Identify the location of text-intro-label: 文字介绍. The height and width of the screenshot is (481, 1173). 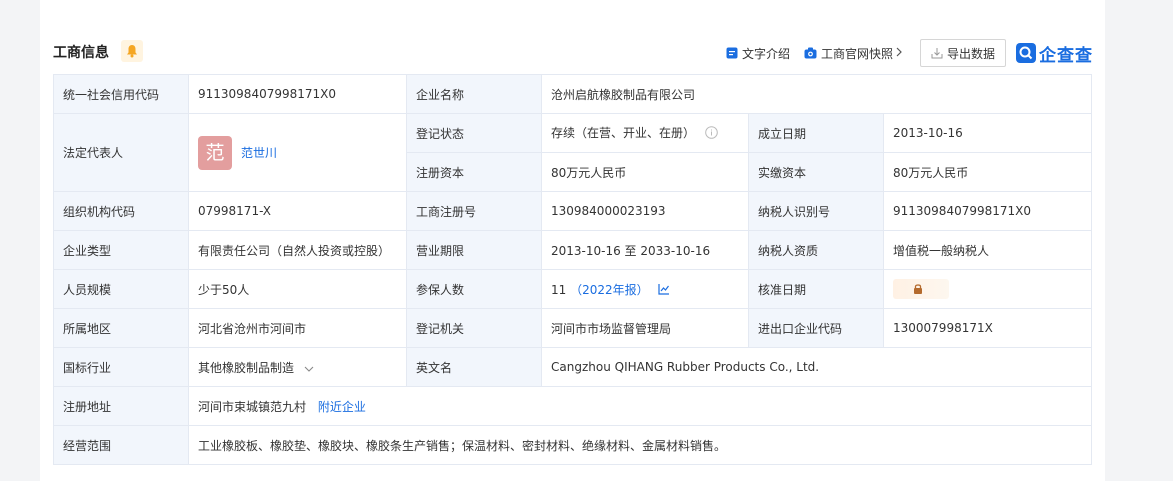
(765, 53).